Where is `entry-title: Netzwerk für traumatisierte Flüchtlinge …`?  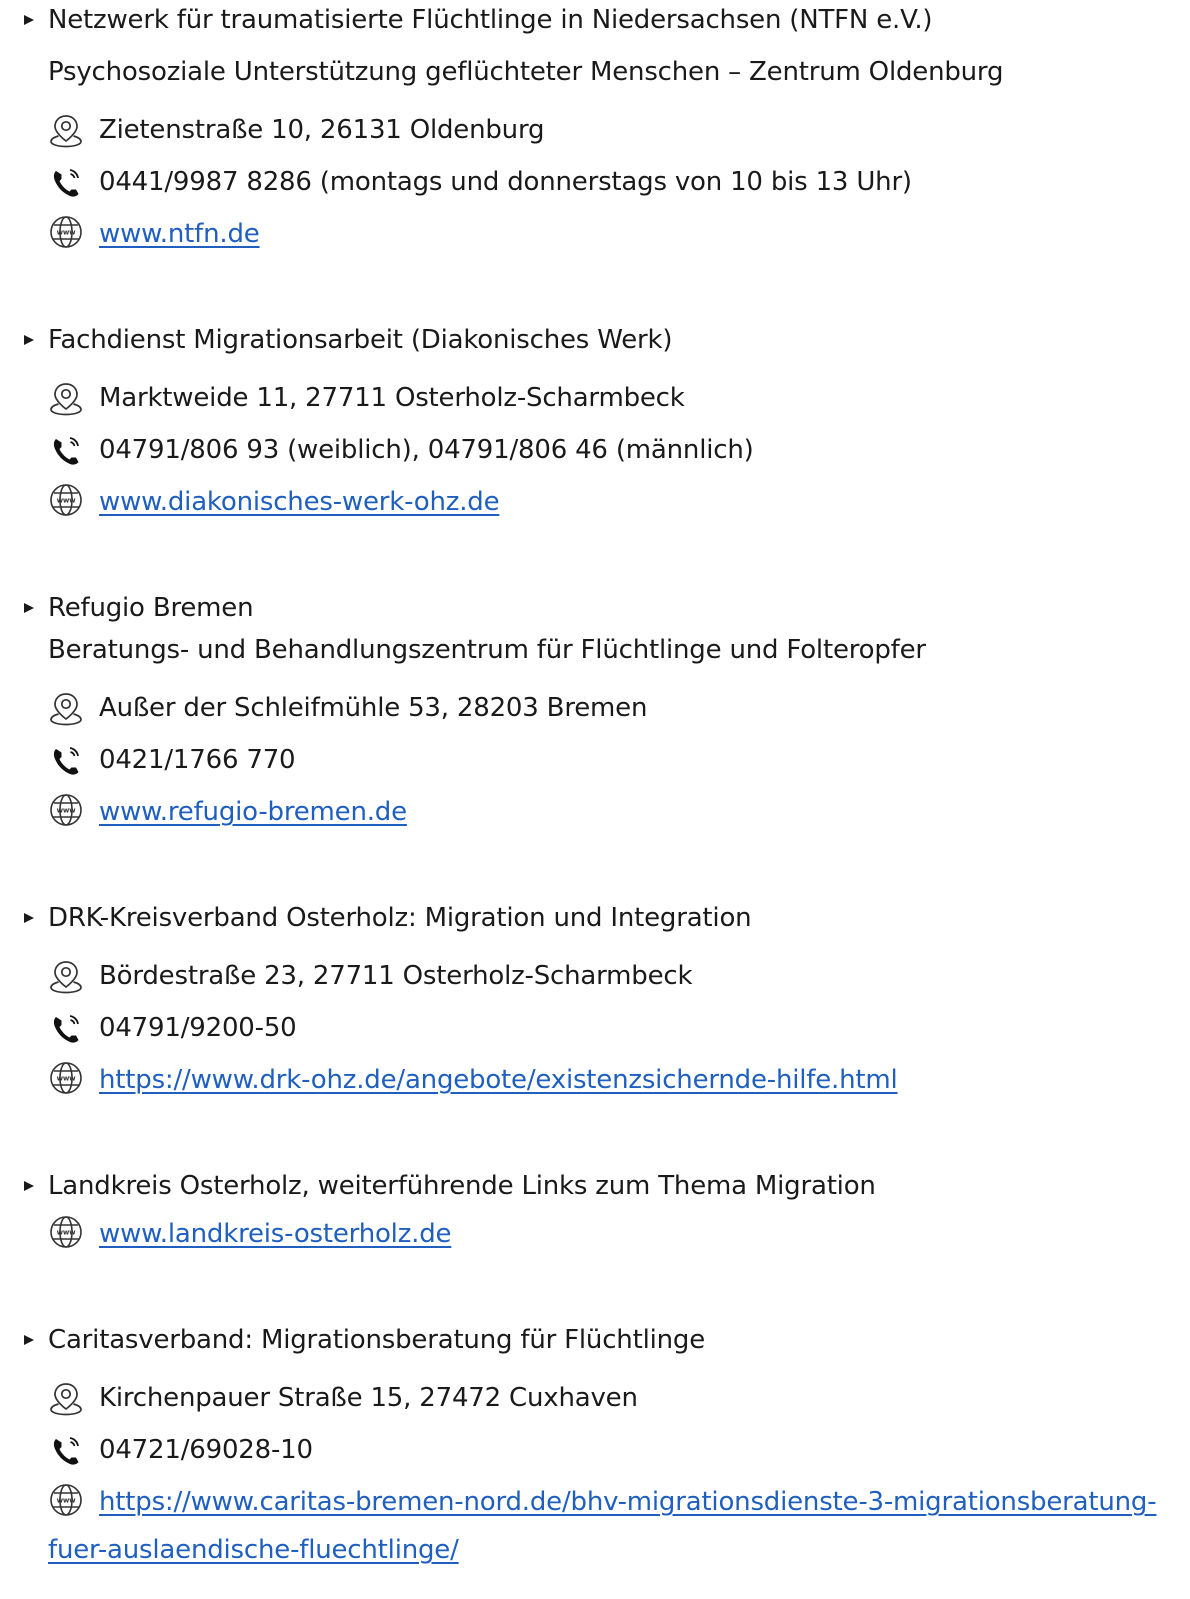 entry-title: Netzwerk für traumatisierte Flüchtlinge … is located at coordinates (490, 20).